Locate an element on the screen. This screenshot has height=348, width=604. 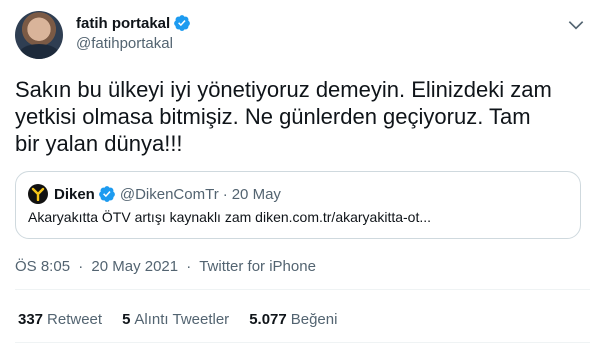
quote-count: 5 Alıntı Tweetler is located at coordinates (175, 319).